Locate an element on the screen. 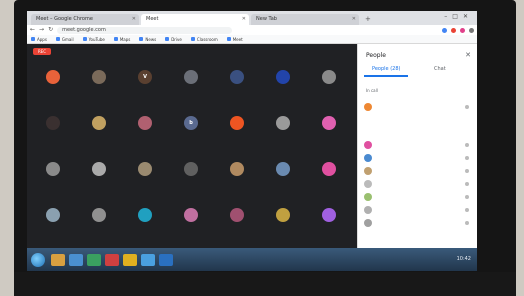  url-field: meet.google.com is located at coordinates (145, 30).